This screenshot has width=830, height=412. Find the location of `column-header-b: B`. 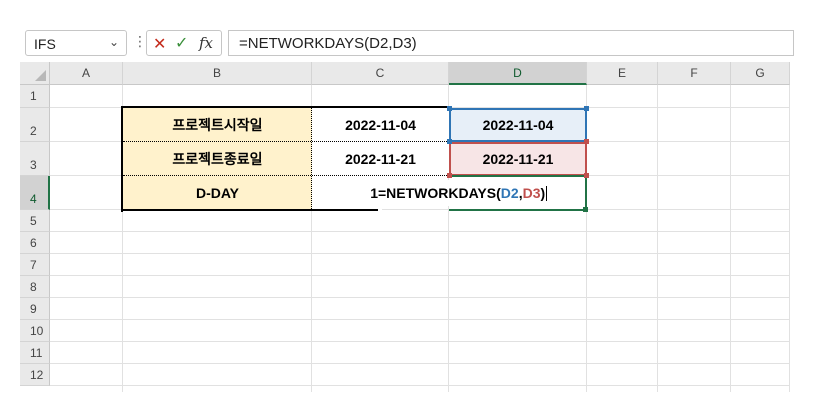

column-header-b: B is located at coordinates (217, 73).